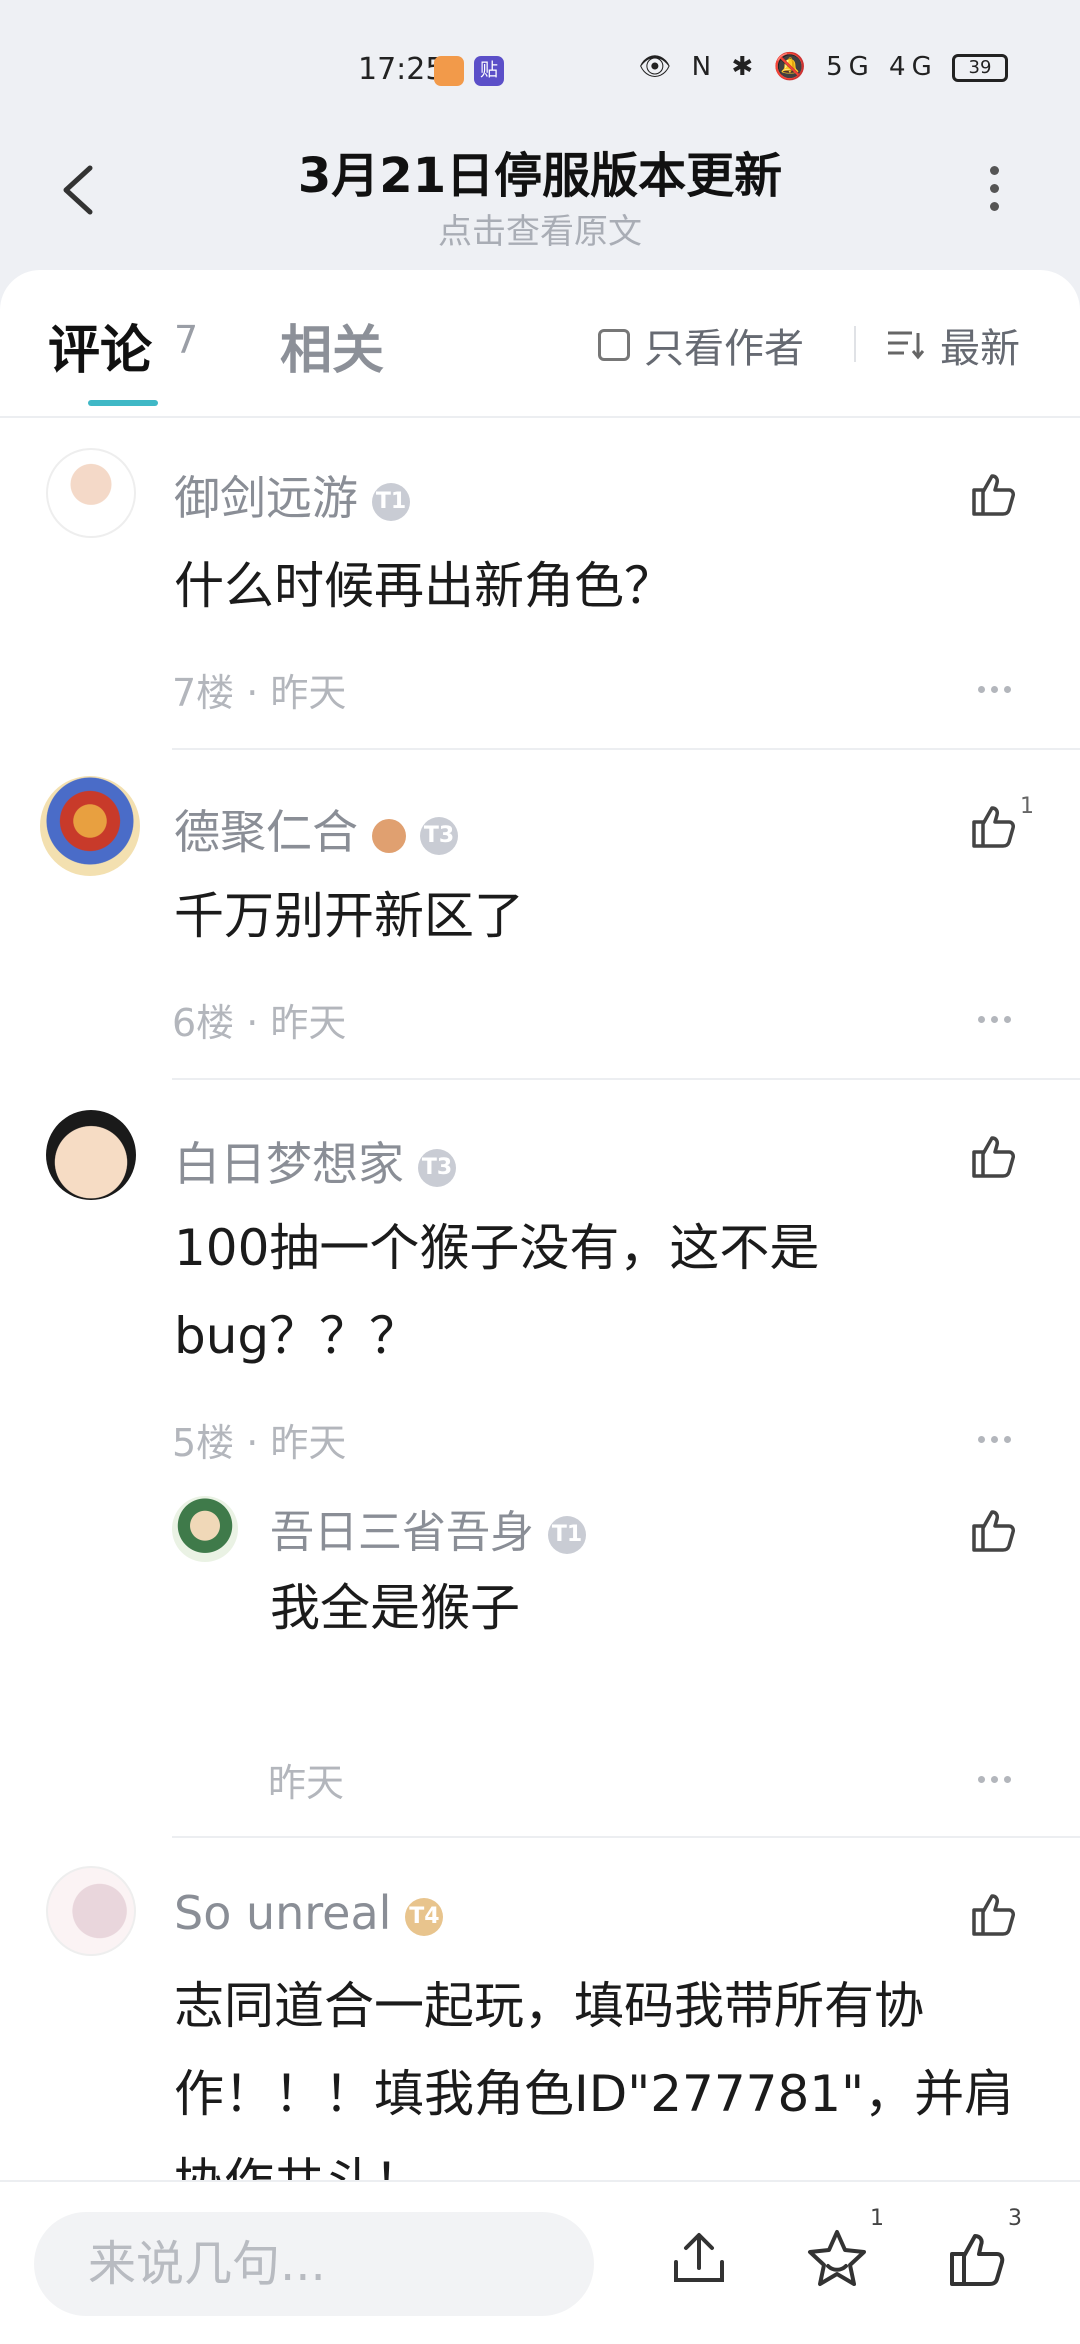 Image resolution: width=1080 pixels, height=2344 pixels. What do you see at coordinates (205, 1529) in the screenshot?
I see `reply-avatar` at bounding box center [205, 1529].